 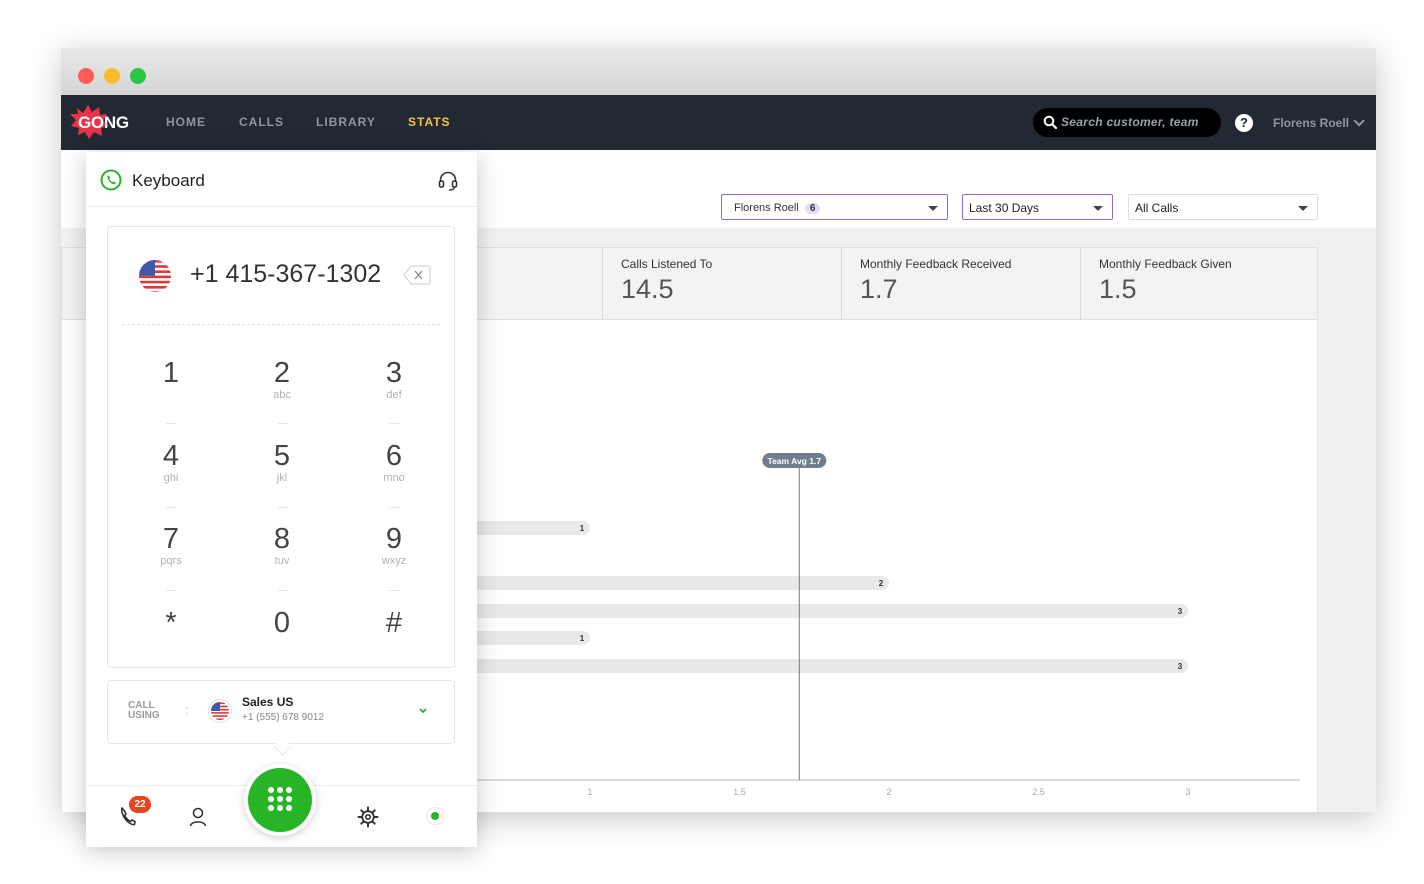 What do you see at coordinates (589, 792) in the screenshot?
I see `x-tick-label: 1` at bounding box center [589, 792].